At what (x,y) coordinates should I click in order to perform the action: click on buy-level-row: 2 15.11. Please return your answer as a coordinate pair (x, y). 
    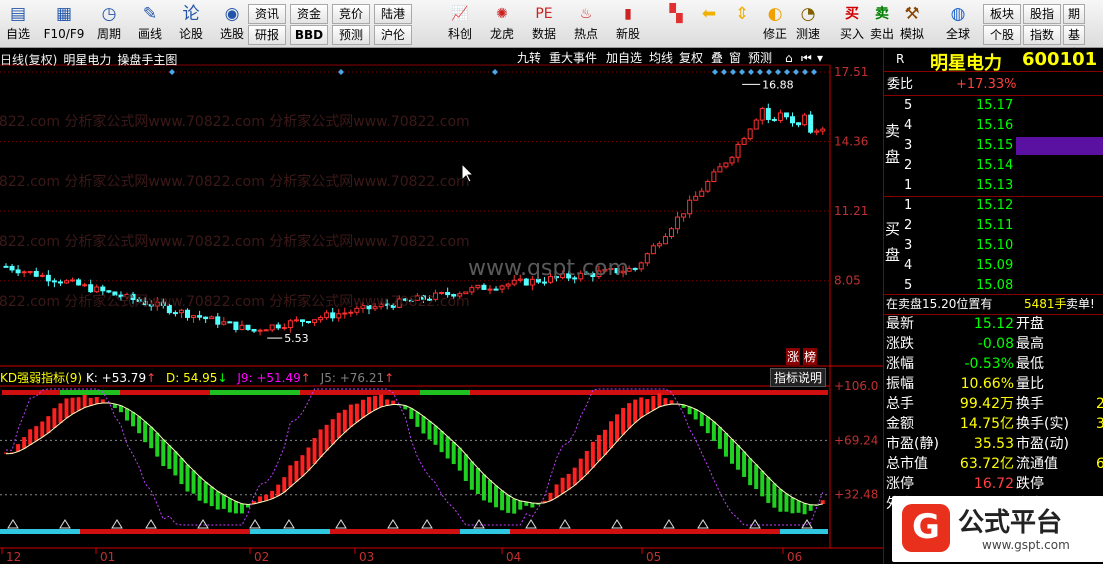
    Looking at the image, I should click on (993, 226).